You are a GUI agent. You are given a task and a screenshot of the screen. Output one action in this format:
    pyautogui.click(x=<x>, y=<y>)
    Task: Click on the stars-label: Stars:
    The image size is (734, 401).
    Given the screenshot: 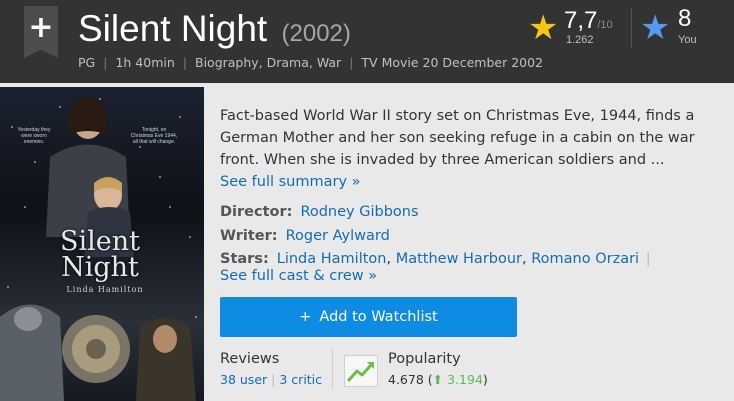 What is the action you would take?
    pyautogui.click(x=244, y=259)
    